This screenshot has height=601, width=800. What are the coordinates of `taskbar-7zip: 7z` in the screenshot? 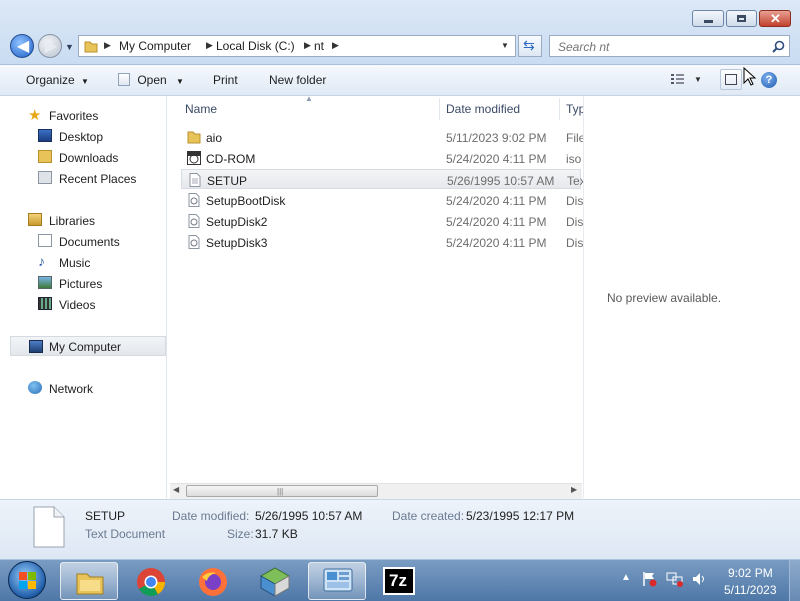 It's located at (399, 581).